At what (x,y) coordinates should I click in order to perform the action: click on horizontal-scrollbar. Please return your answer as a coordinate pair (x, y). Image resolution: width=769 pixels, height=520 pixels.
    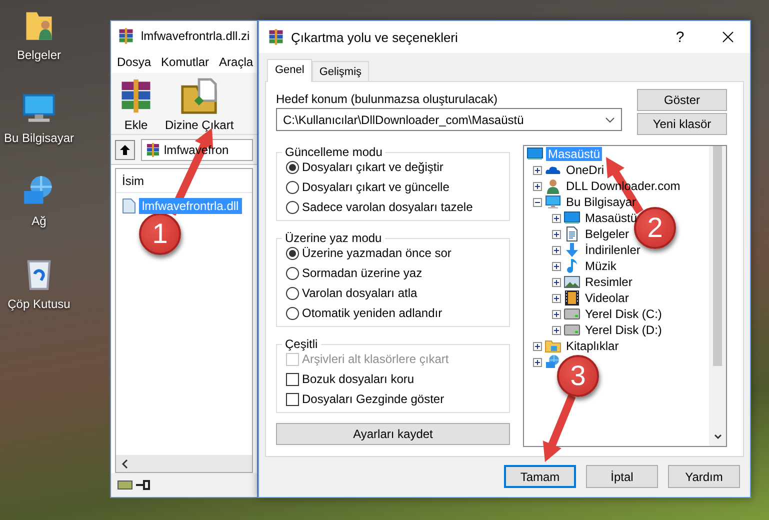
    Looking at the image, I should click on (184, 463).